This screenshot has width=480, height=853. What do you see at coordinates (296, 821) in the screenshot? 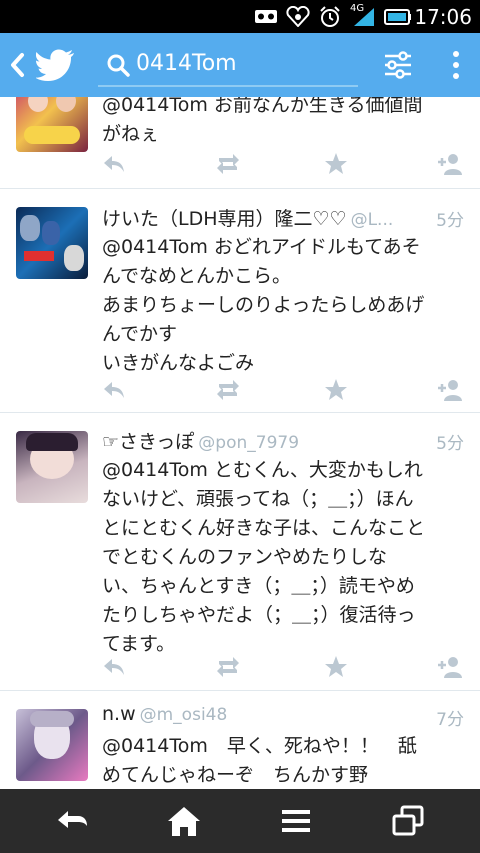
I see `menu-nav-icon` at bounding box center [296, 821].